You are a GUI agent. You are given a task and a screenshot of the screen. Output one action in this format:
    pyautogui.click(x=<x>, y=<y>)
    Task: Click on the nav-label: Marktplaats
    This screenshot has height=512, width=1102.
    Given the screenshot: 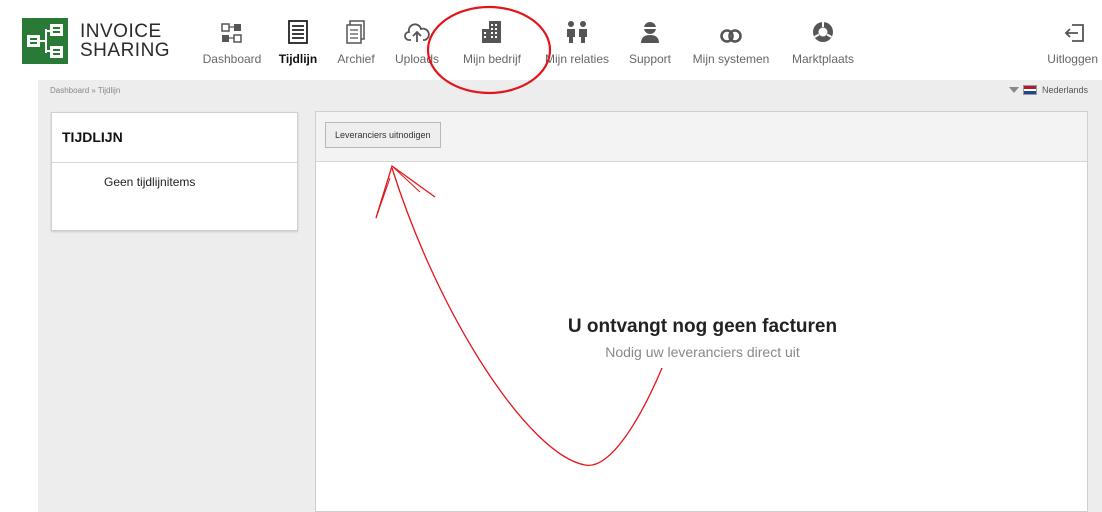 What is the action you would take?
    pyautogui.click(x=823, y=59)
    